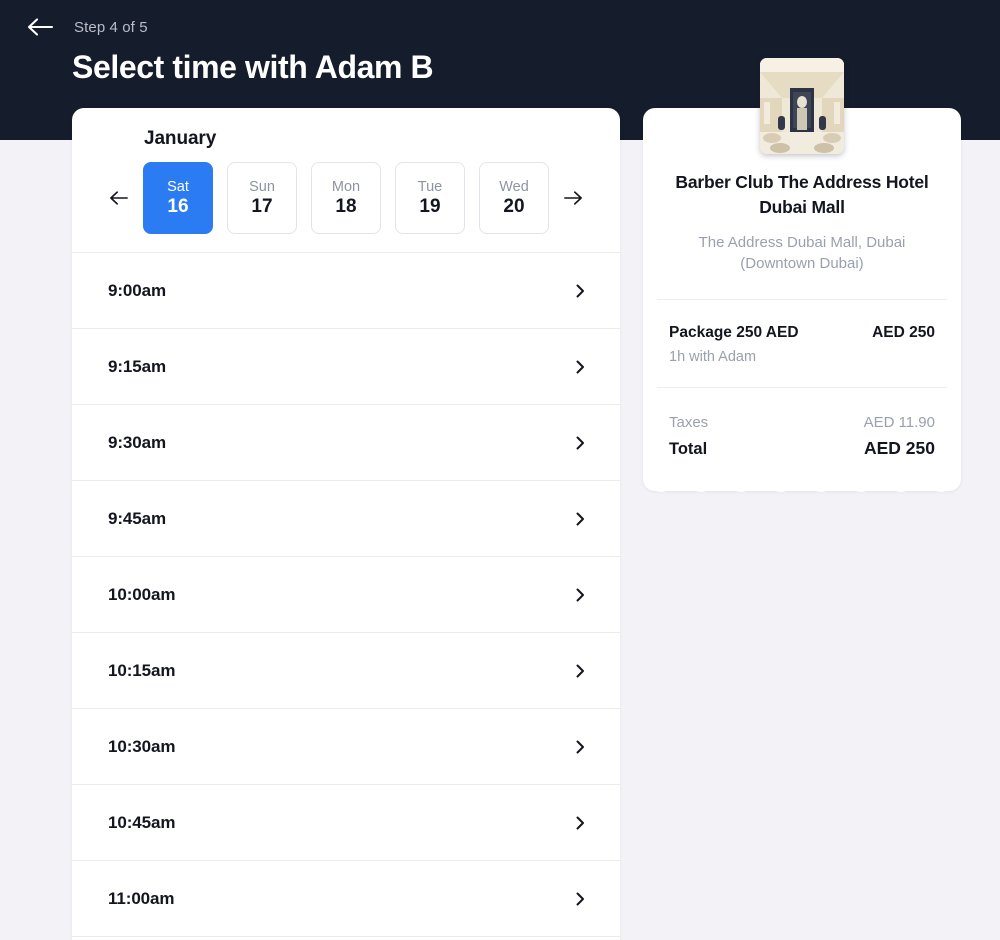 Image resolution: width=1000 pixels, height=940 pixels. I want to click on taxes-row: Taxes AED 11.90, so click(802, 422).